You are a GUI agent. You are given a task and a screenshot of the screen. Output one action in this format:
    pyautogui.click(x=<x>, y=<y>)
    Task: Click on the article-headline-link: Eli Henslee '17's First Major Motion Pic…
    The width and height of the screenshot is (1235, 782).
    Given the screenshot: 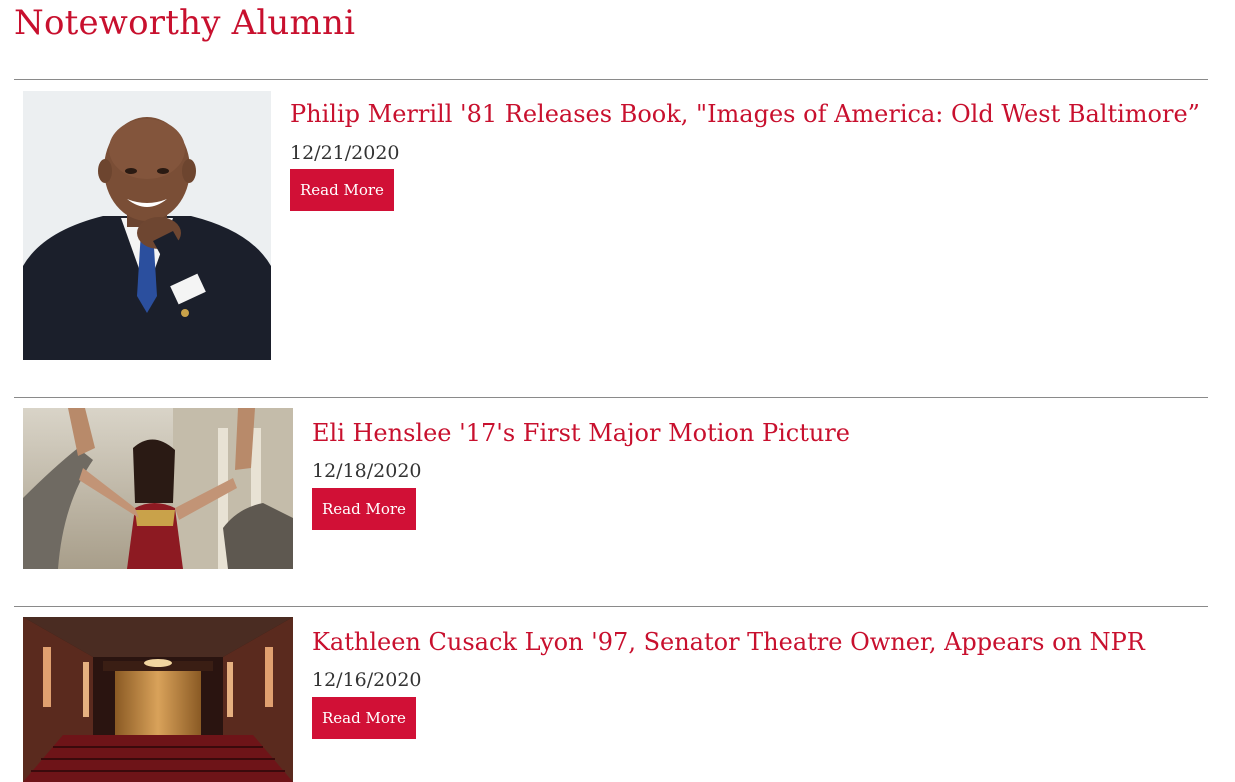 What is the action you would take?
    pyautogui.click(x=581, y=433)
    